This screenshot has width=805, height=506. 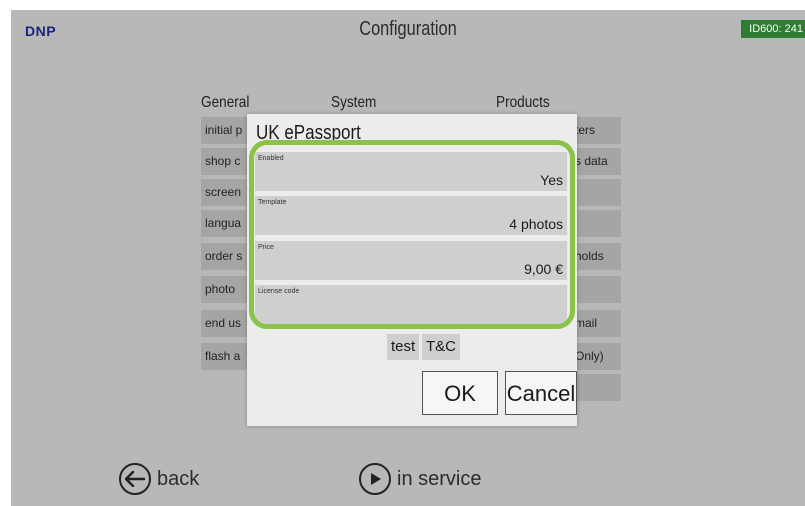 I want to click on enabled-value: Yes, so click(x=551, y=180).